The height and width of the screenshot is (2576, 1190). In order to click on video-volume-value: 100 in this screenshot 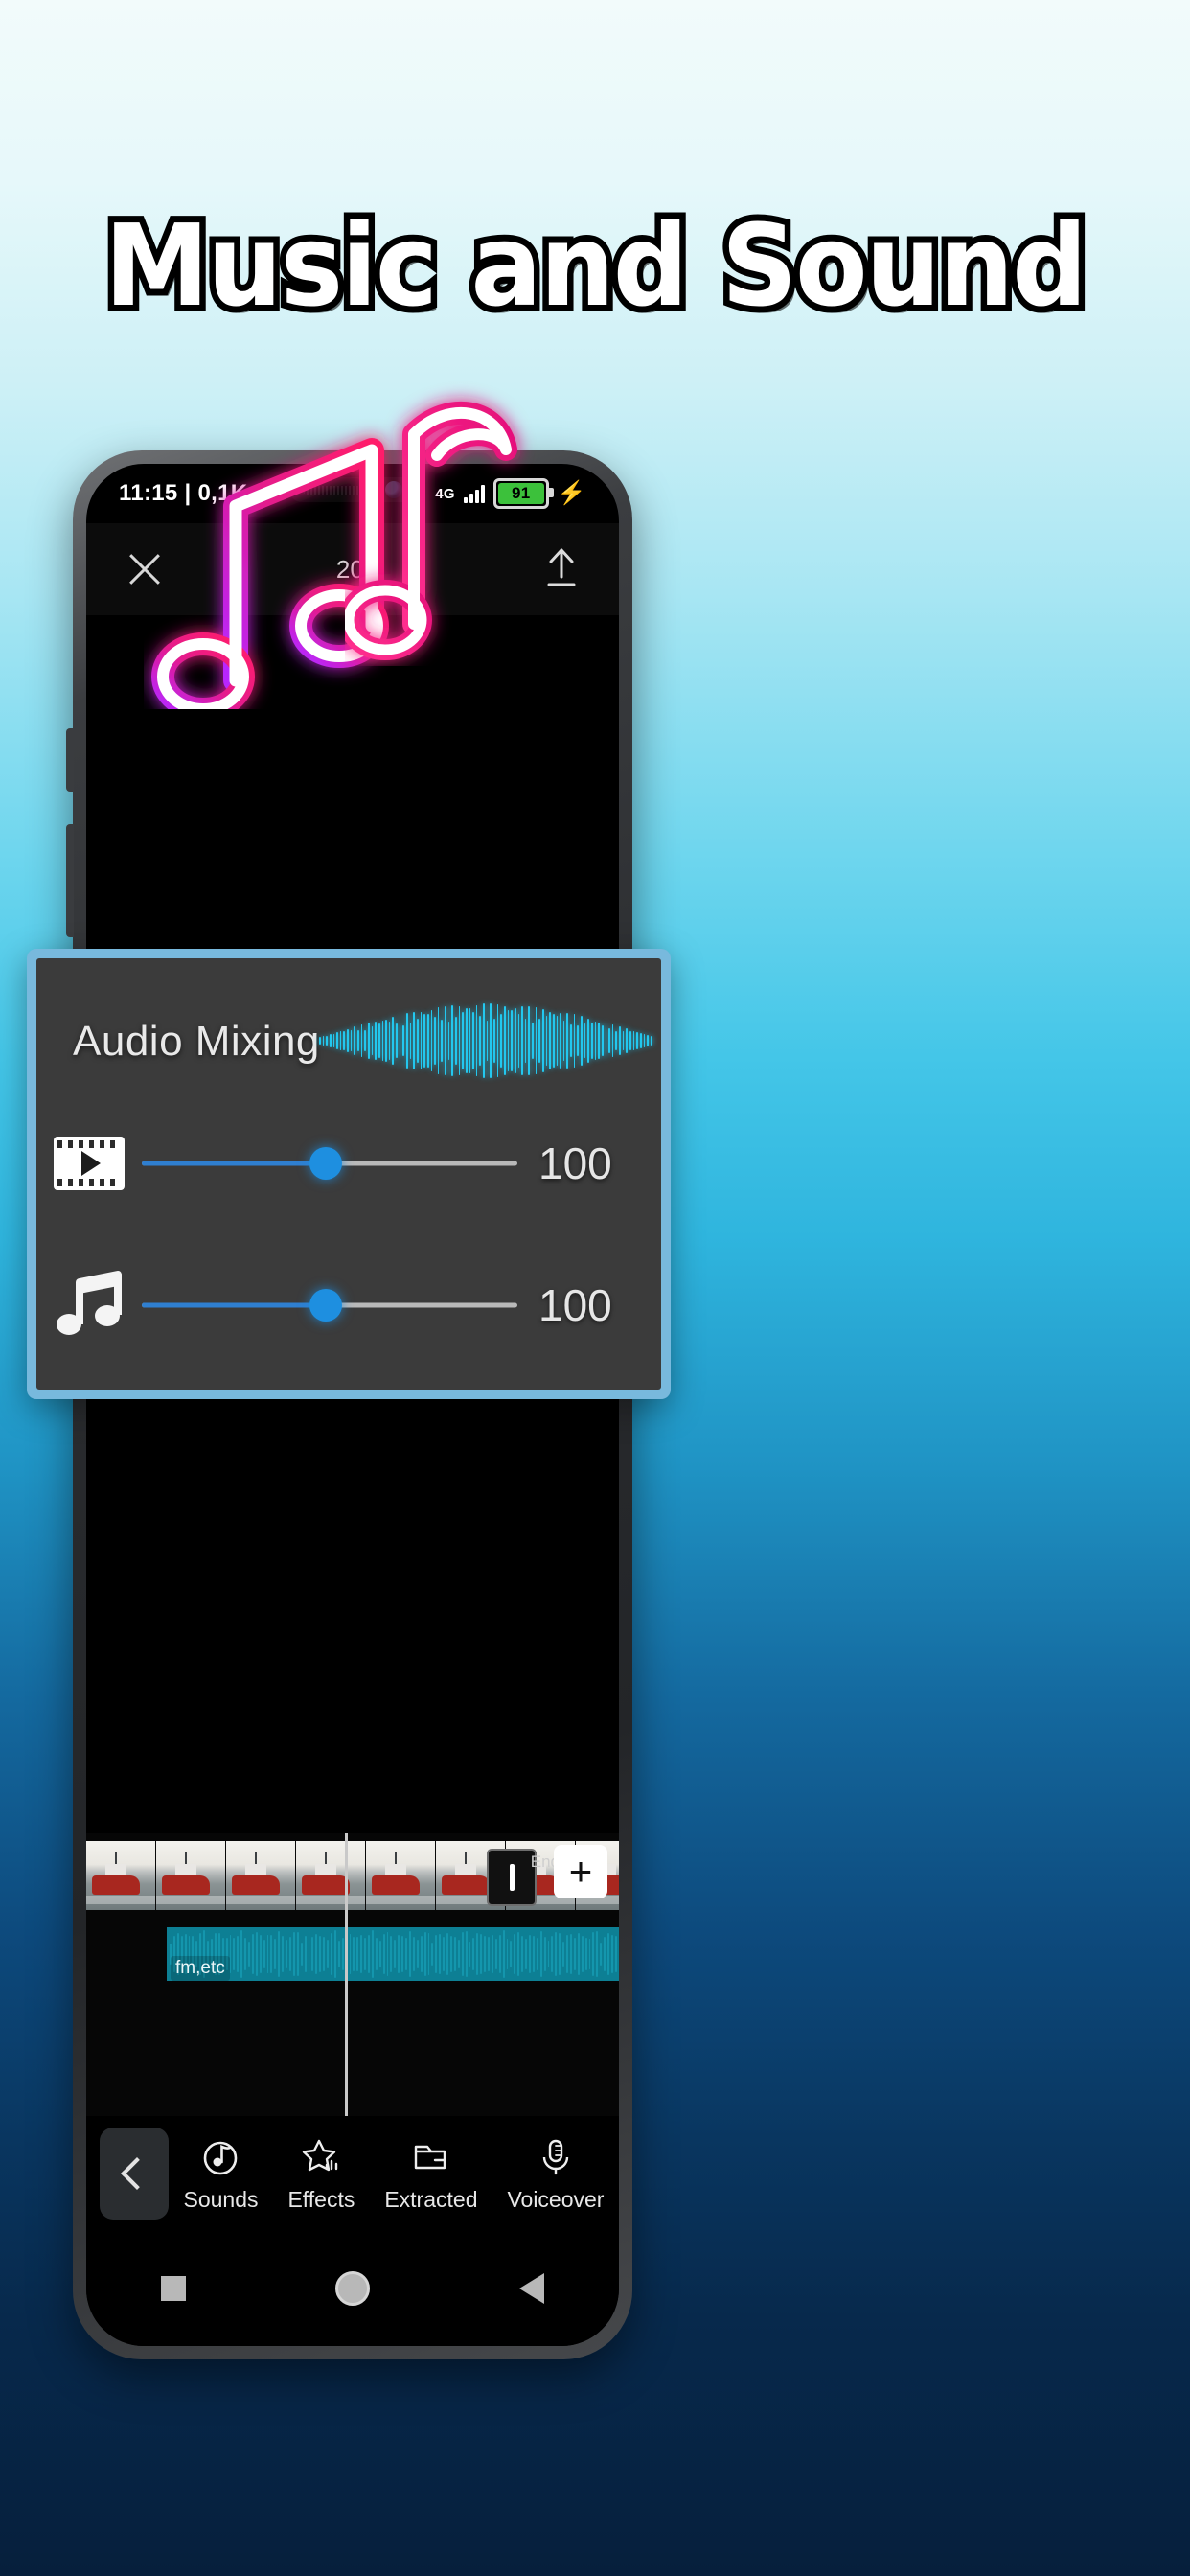, I will do `click(575, 1163)`.